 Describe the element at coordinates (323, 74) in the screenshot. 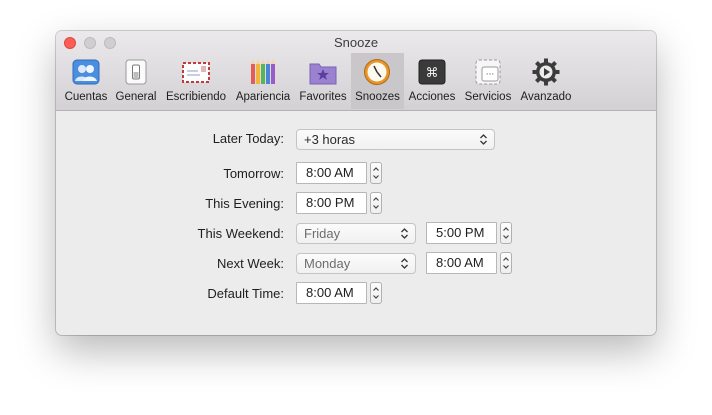

I see `star-folder-icon` at that location.